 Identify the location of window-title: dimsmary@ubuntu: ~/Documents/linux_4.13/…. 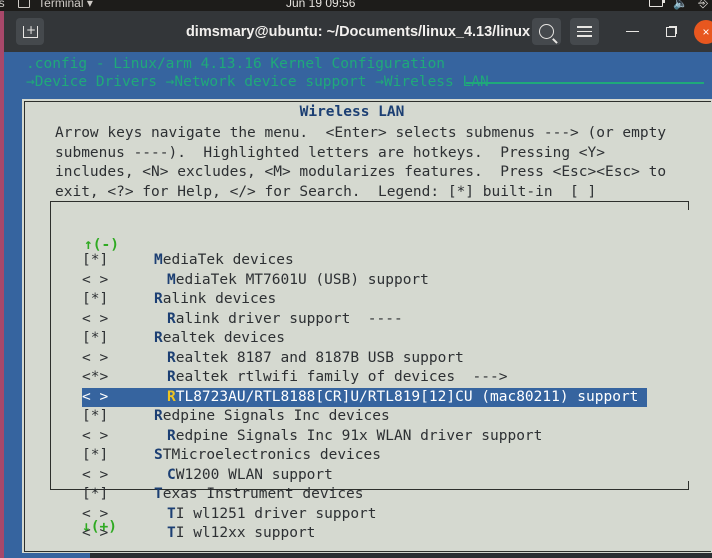
(358, 31).